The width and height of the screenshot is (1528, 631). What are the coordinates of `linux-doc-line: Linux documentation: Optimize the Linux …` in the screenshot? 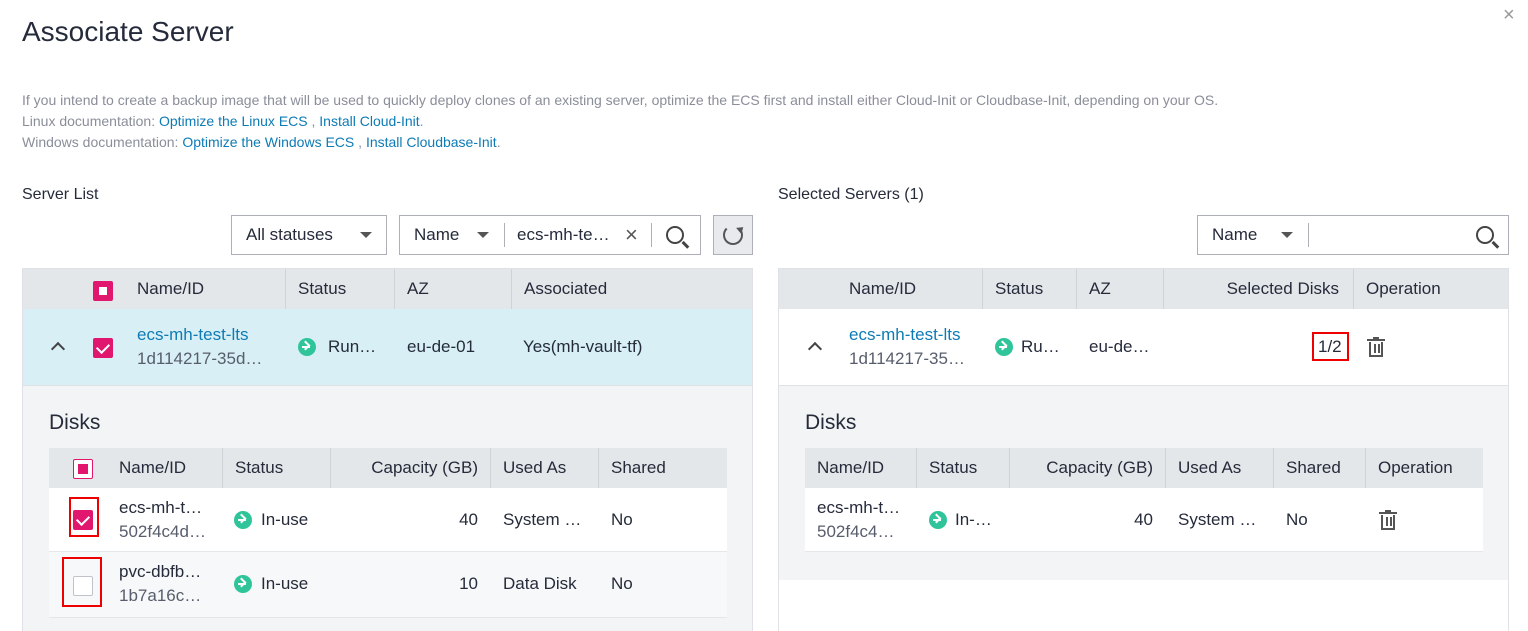 It's located at (620, 121).